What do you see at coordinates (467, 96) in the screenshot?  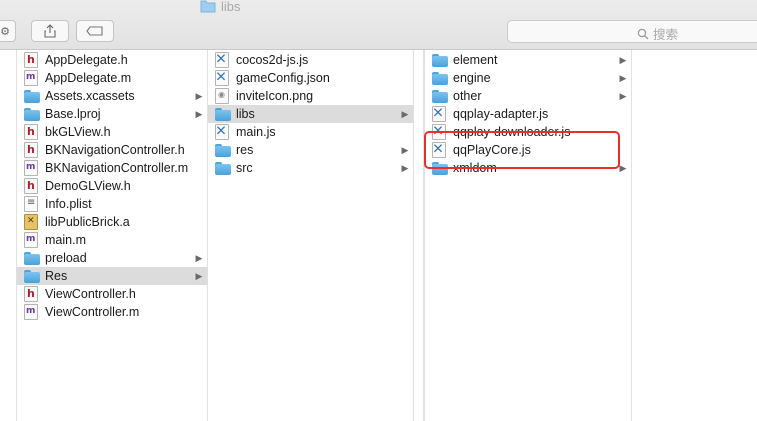 I see `file-name: other` at bounding box center [467, 96].